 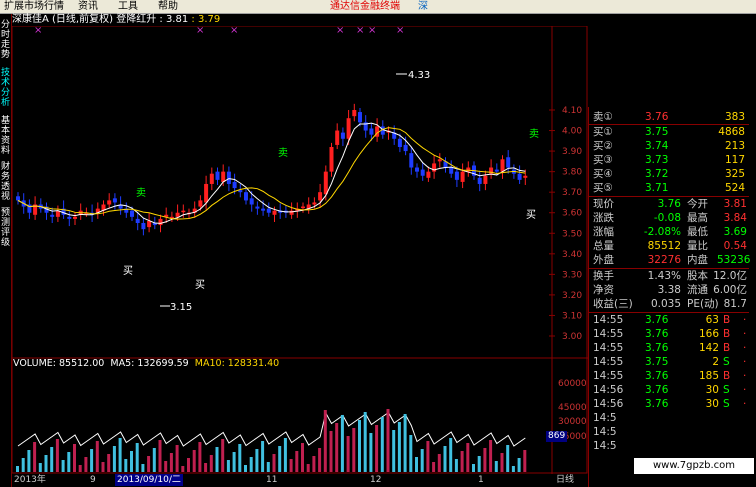 I want to click on price-label: 4.10, so click(x=572, y=111).